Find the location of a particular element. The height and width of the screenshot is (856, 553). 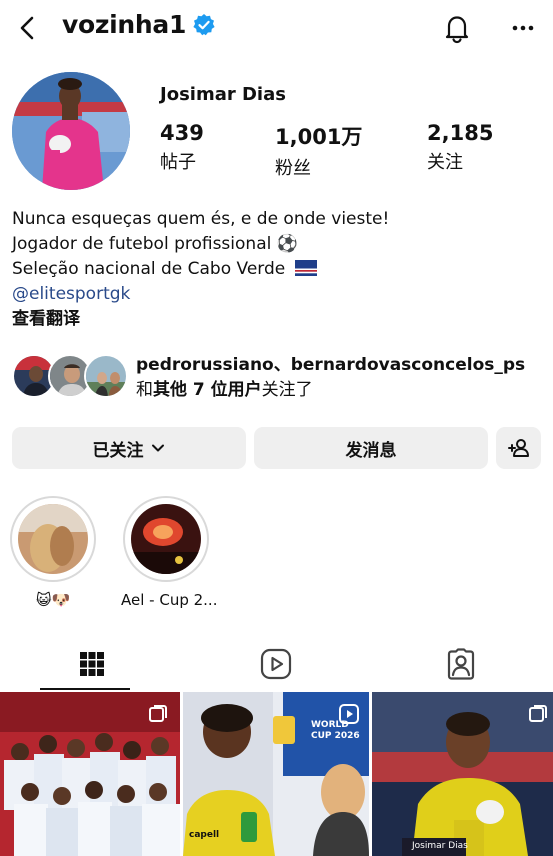

message-button: 发消息 is located at coordinates (371, 448).